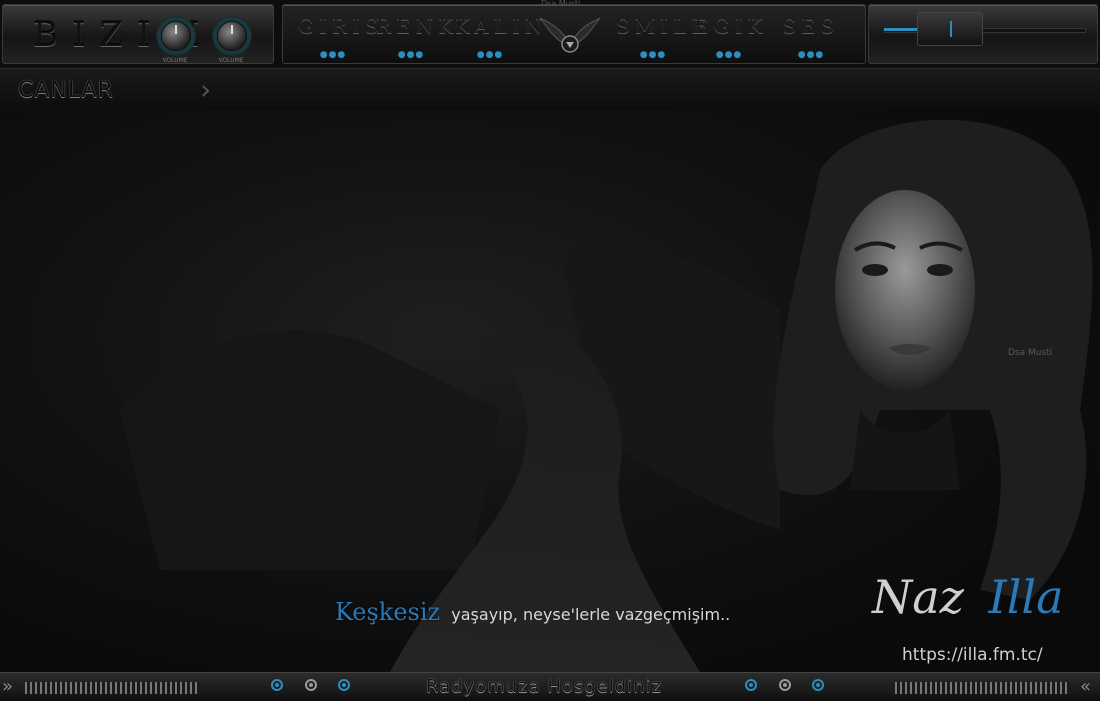  I want to click on brand-panel: BIZIM VOLUME VOLUME, so click(138, 34).